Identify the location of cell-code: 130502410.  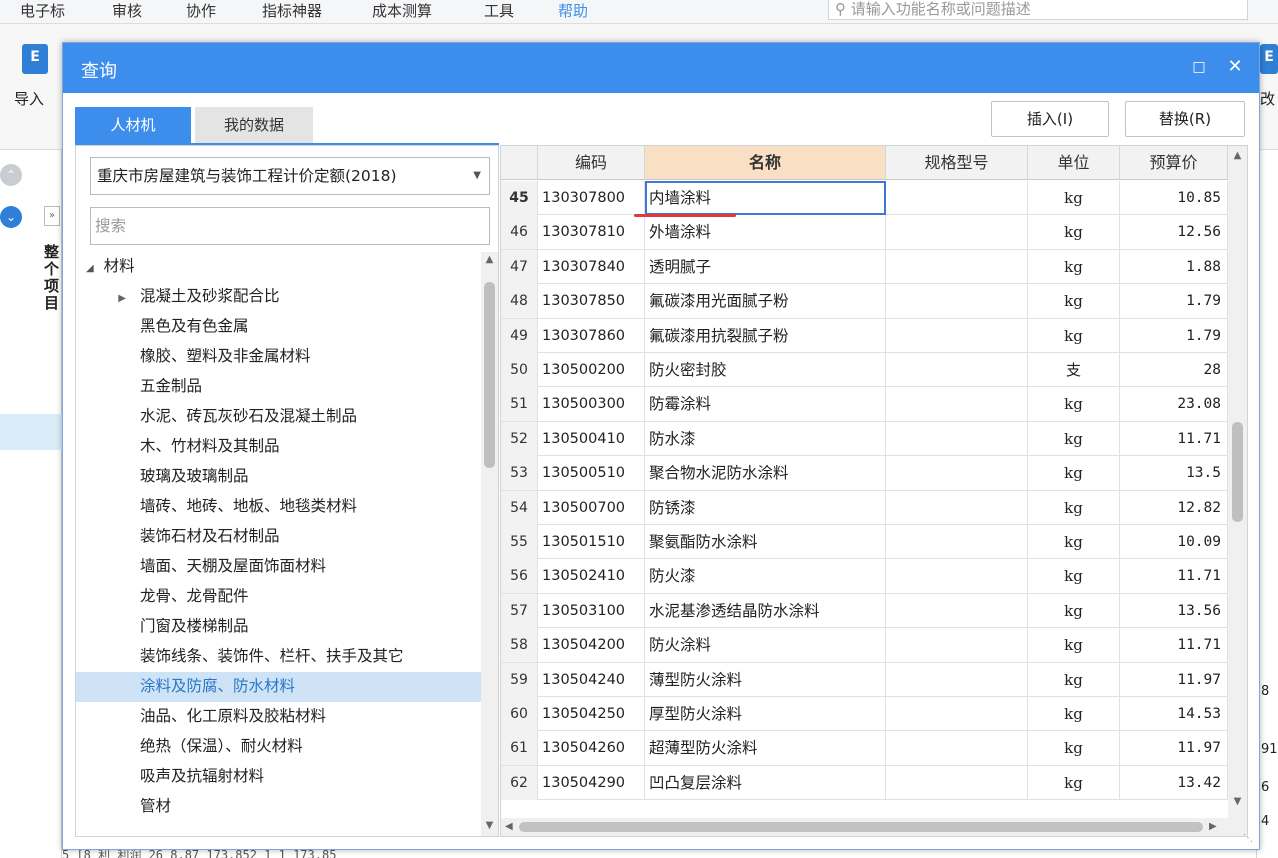
(591, 576).